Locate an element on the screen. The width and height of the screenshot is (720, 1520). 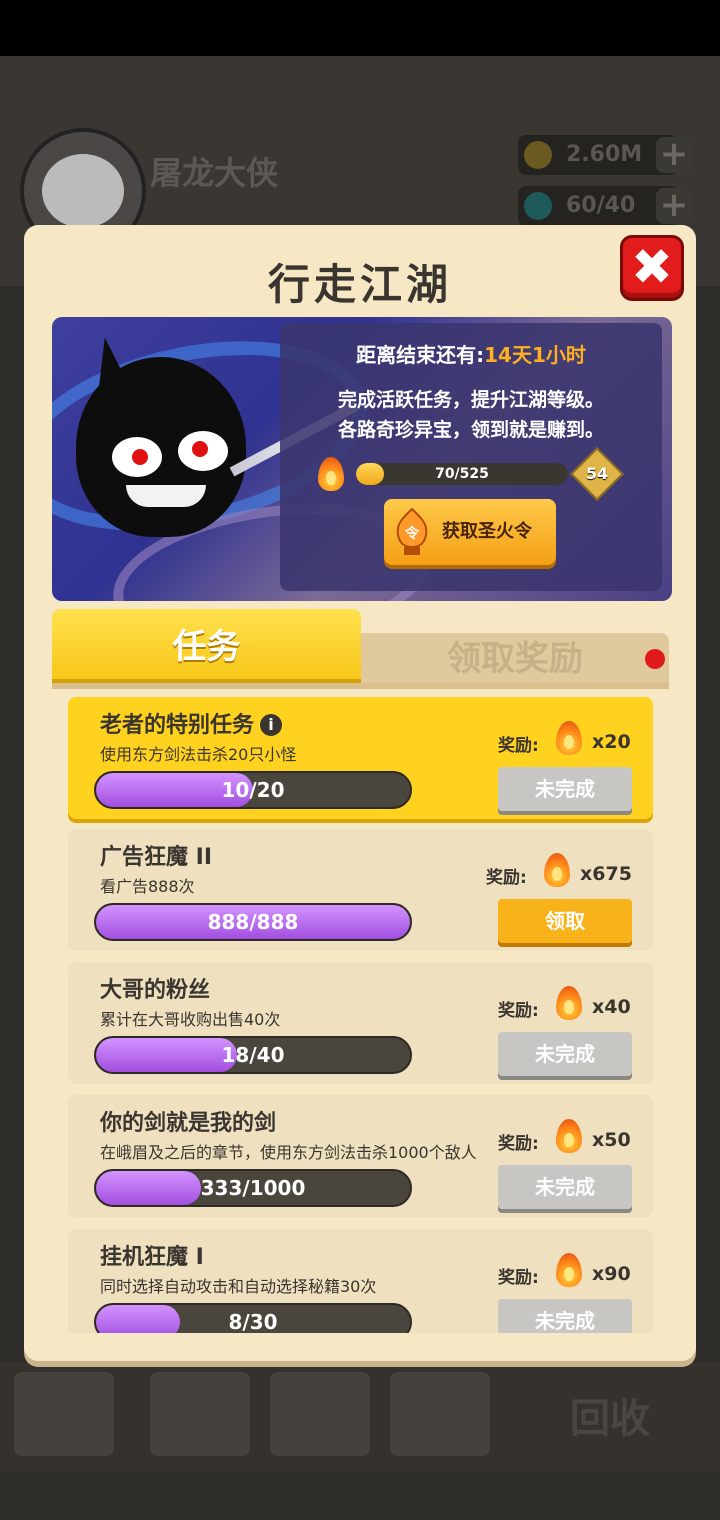
notification-dot-icon is located at coordinates (655, 659).